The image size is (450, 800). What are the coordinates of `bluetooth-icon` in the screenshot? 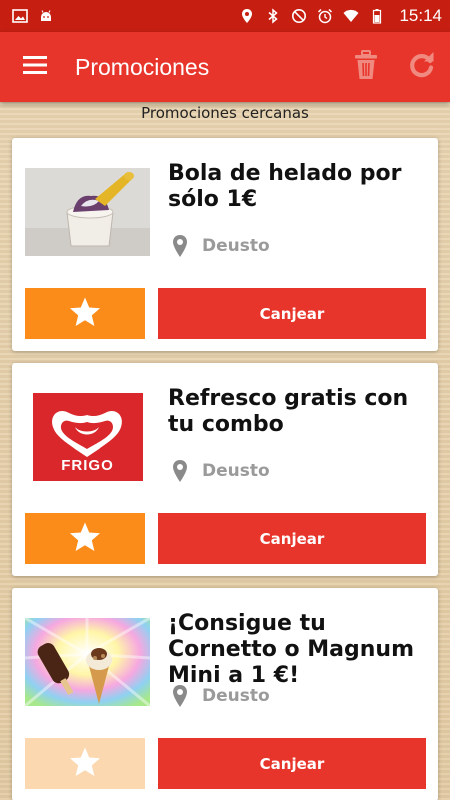 It's located at (273, 16).